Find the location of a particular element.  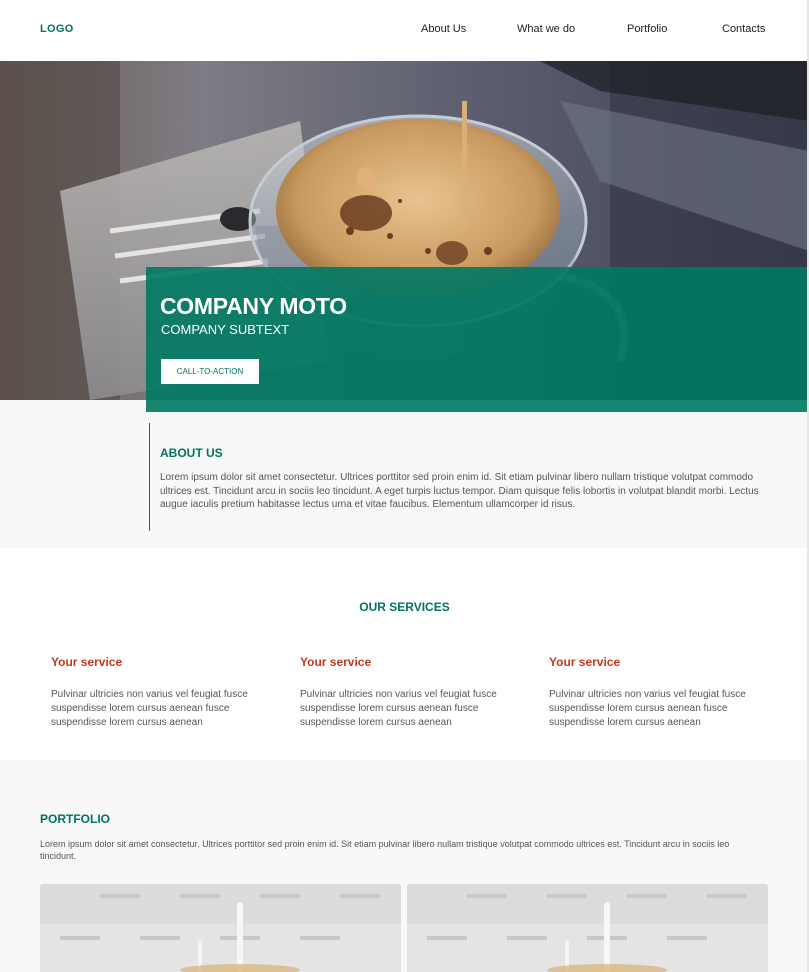

nav-what-we-do: What we do is located at coordinates (546, 29).